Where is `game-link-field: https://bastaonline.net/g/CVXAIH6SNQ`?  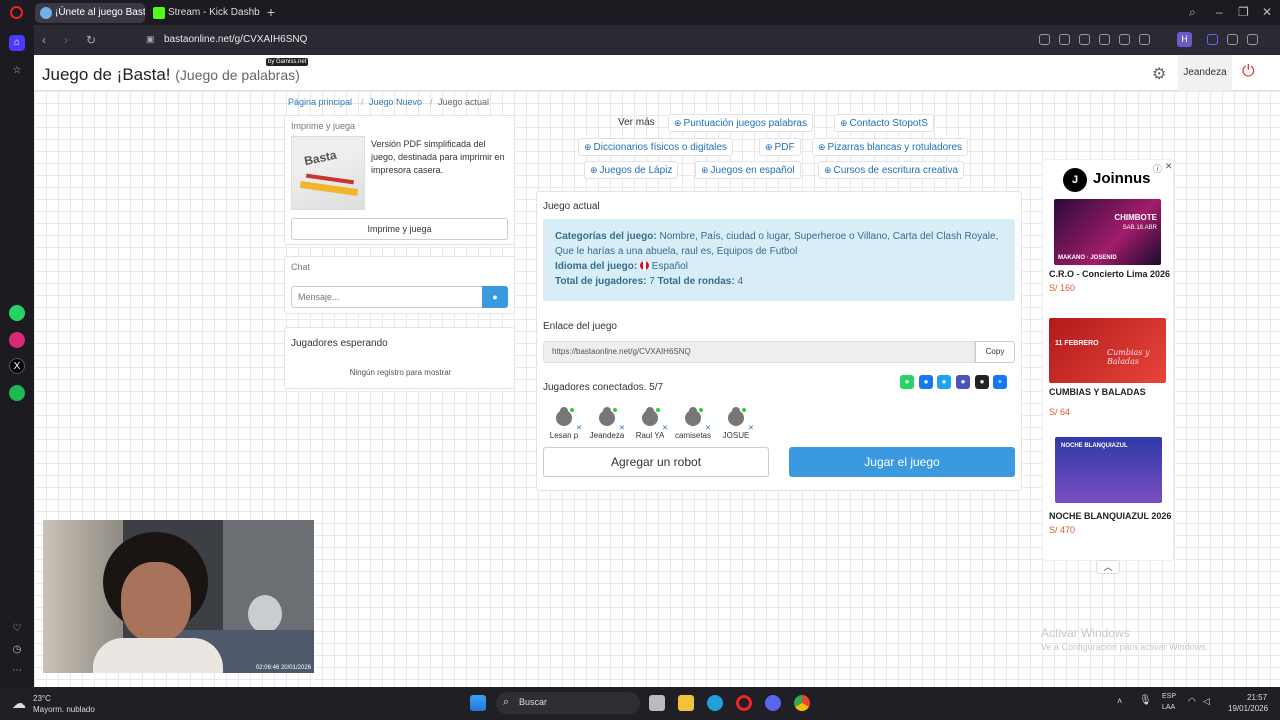 game-link-field: https://bastaonline.net/g/CVXAIH6SNQ is located at coordinates (759, 352).